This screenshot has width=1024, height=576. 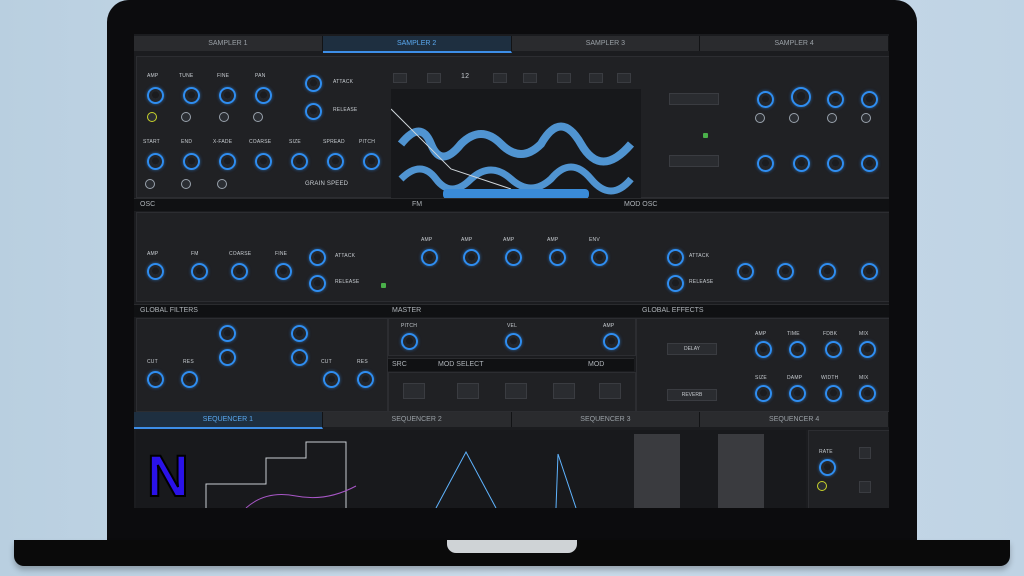 I want to click on filter-1-knob-a, so click(x=227, y=333).